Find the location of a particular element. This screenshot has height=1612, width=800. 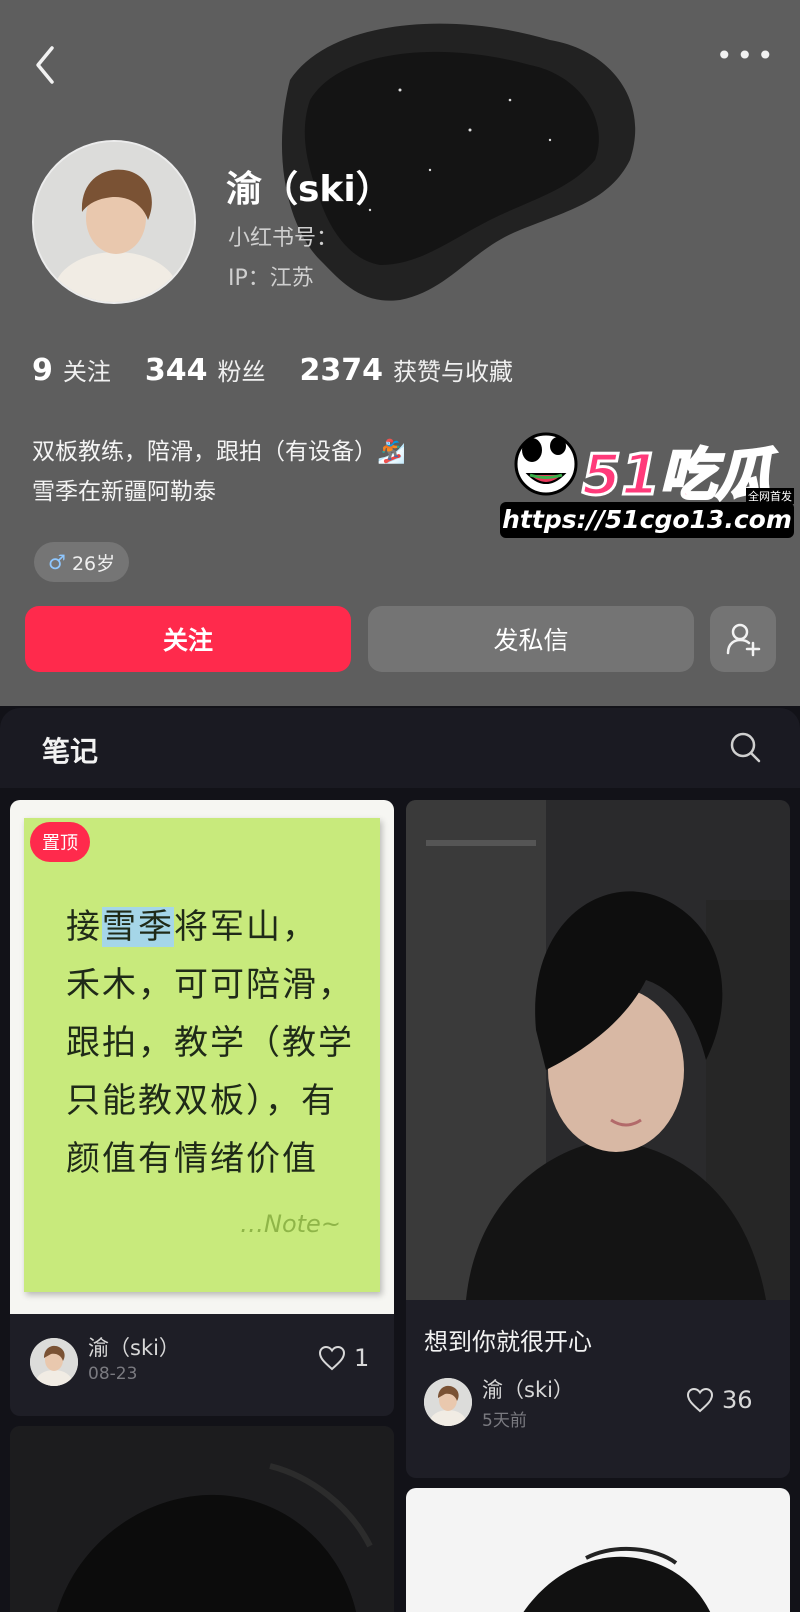

add-friend-button is located at coordinates (743, 639).